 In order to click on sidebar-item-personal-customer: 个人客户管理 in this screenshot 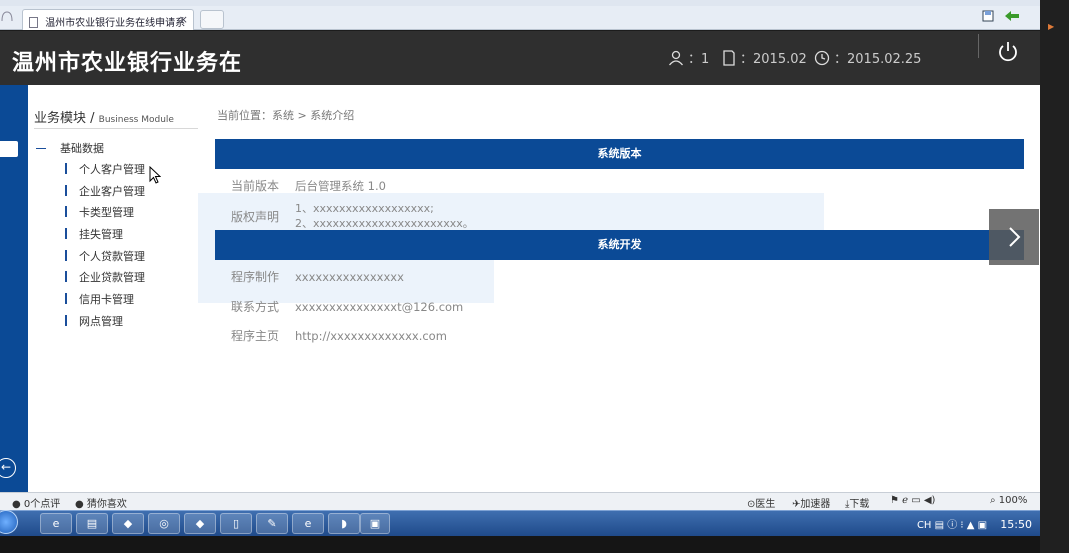, I will do `click(105, 172)`.